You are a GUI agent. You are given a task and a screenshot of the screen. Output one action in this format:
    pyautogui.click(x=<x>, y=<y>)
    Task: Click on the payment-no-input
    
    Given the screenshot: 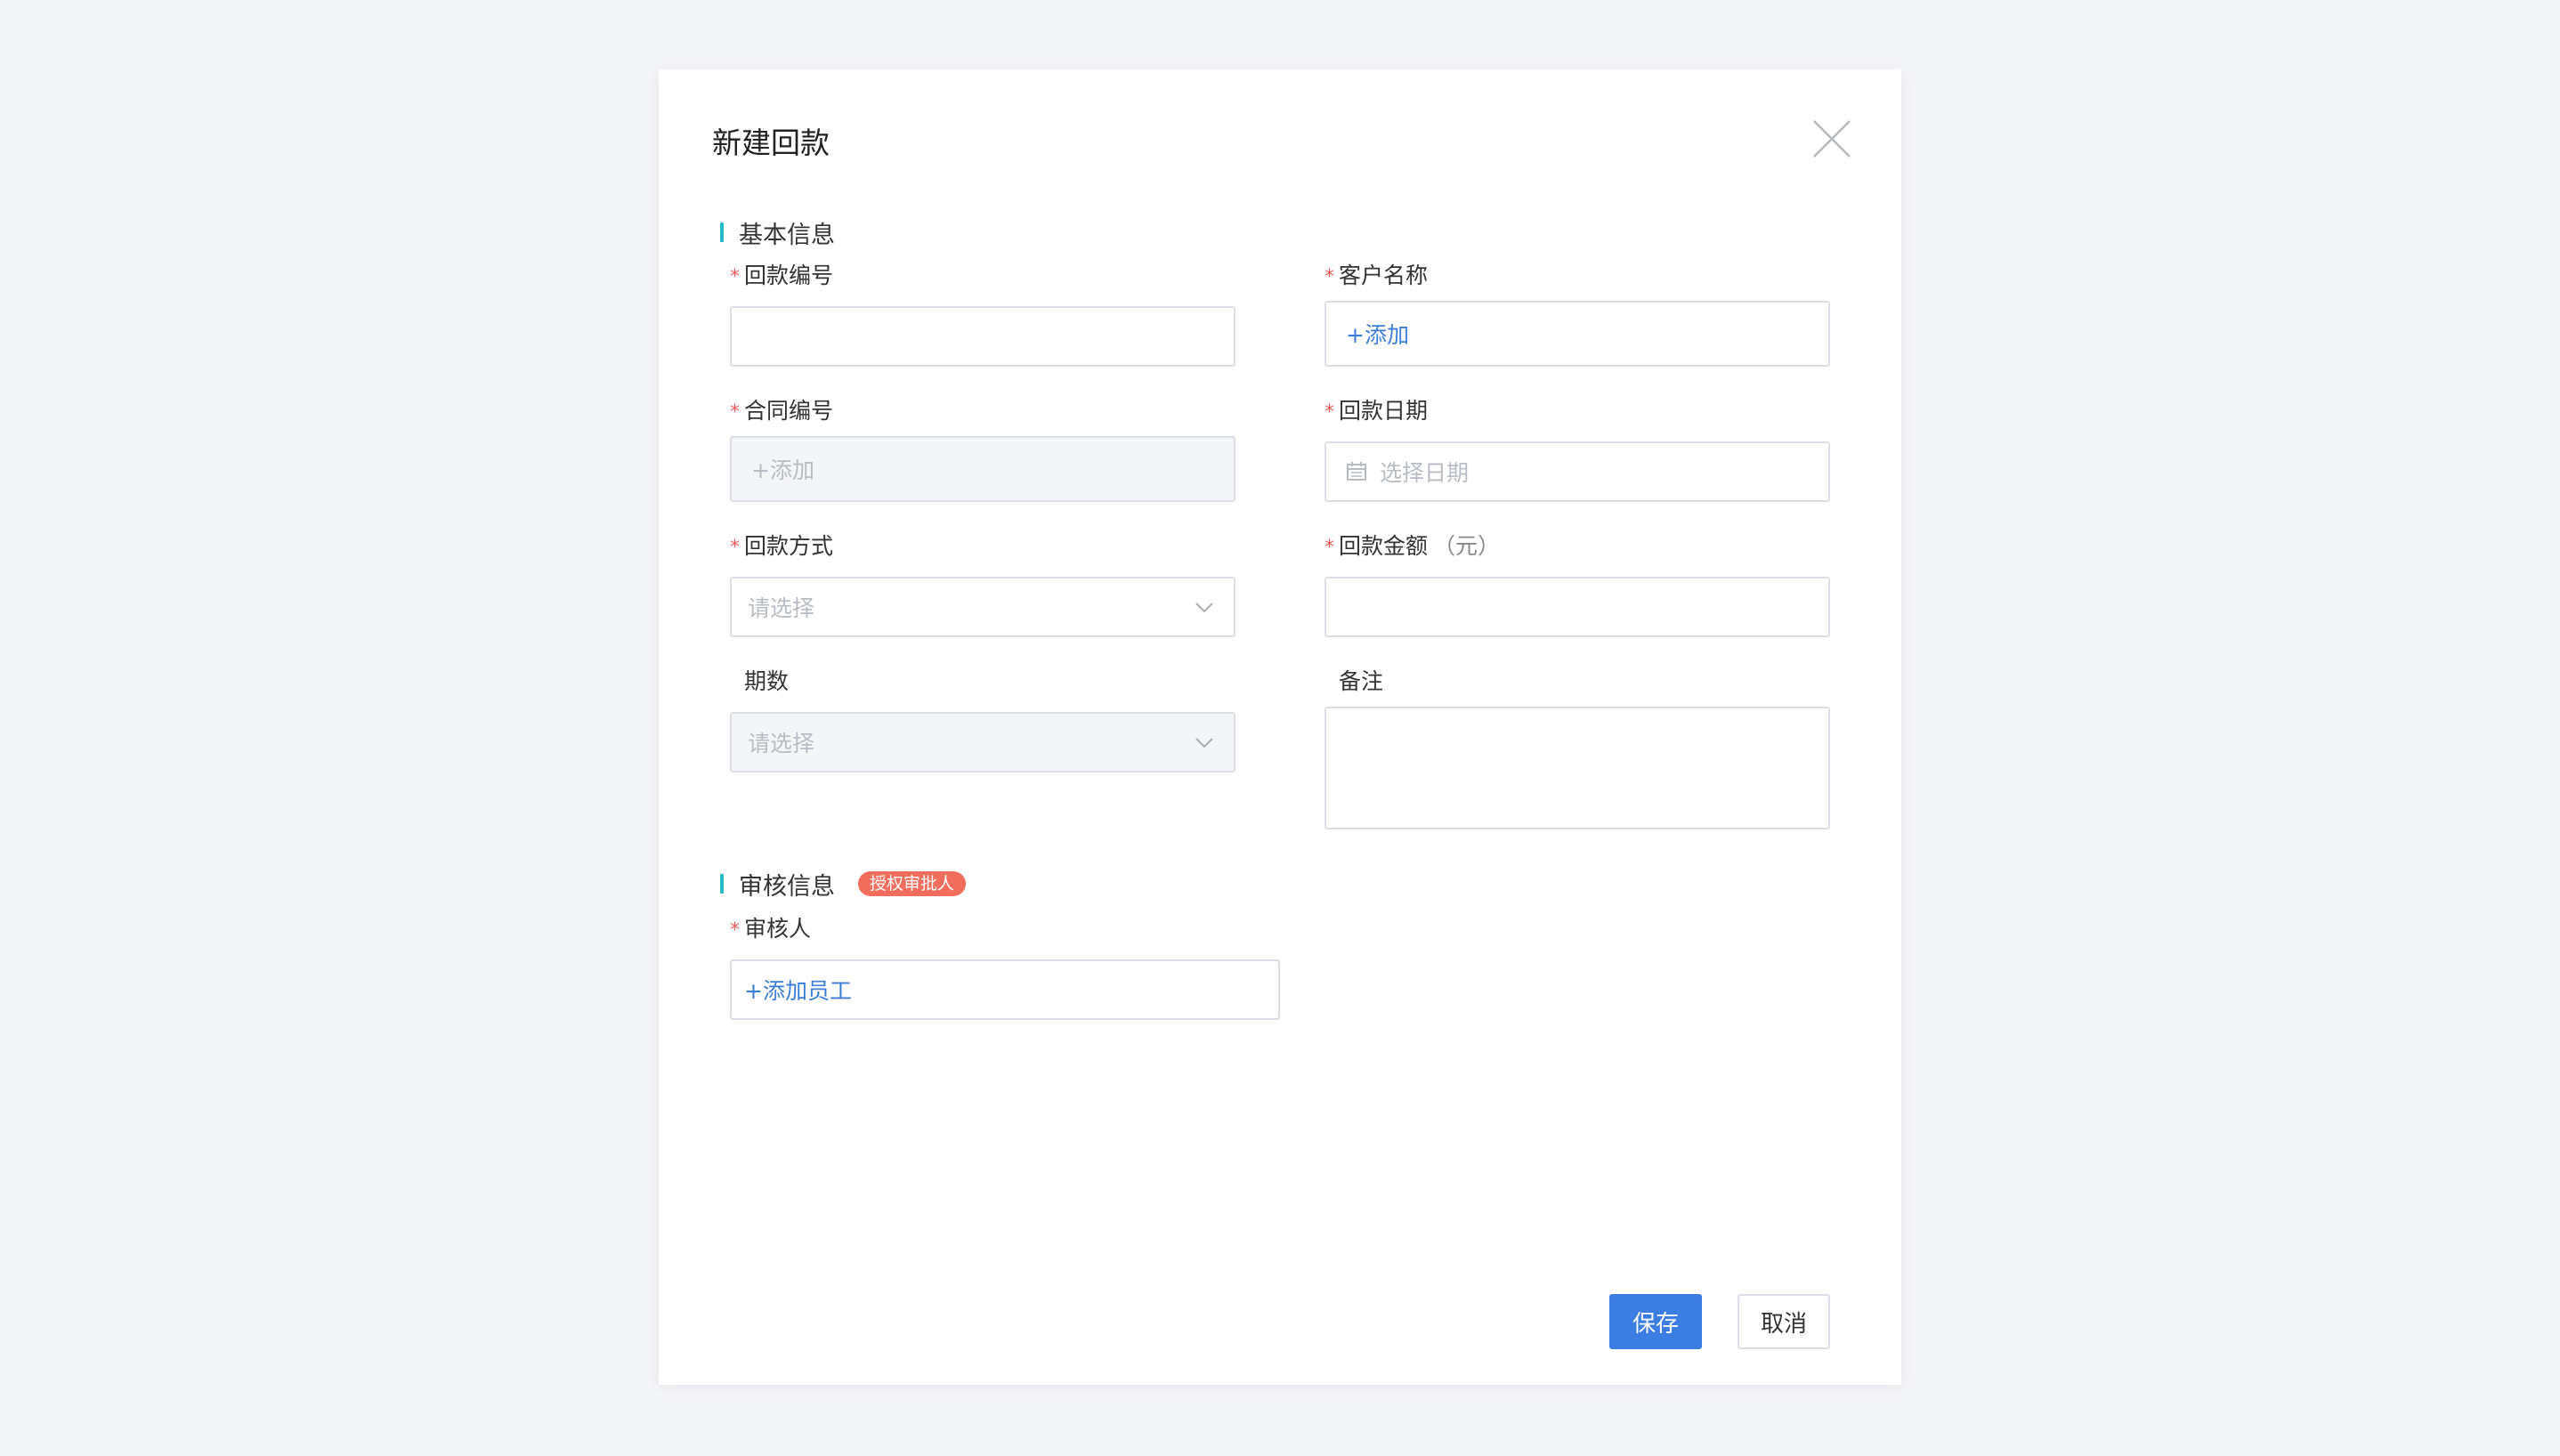 What is the action you would take?
    pyautogui.click(x=982, y=336)
    